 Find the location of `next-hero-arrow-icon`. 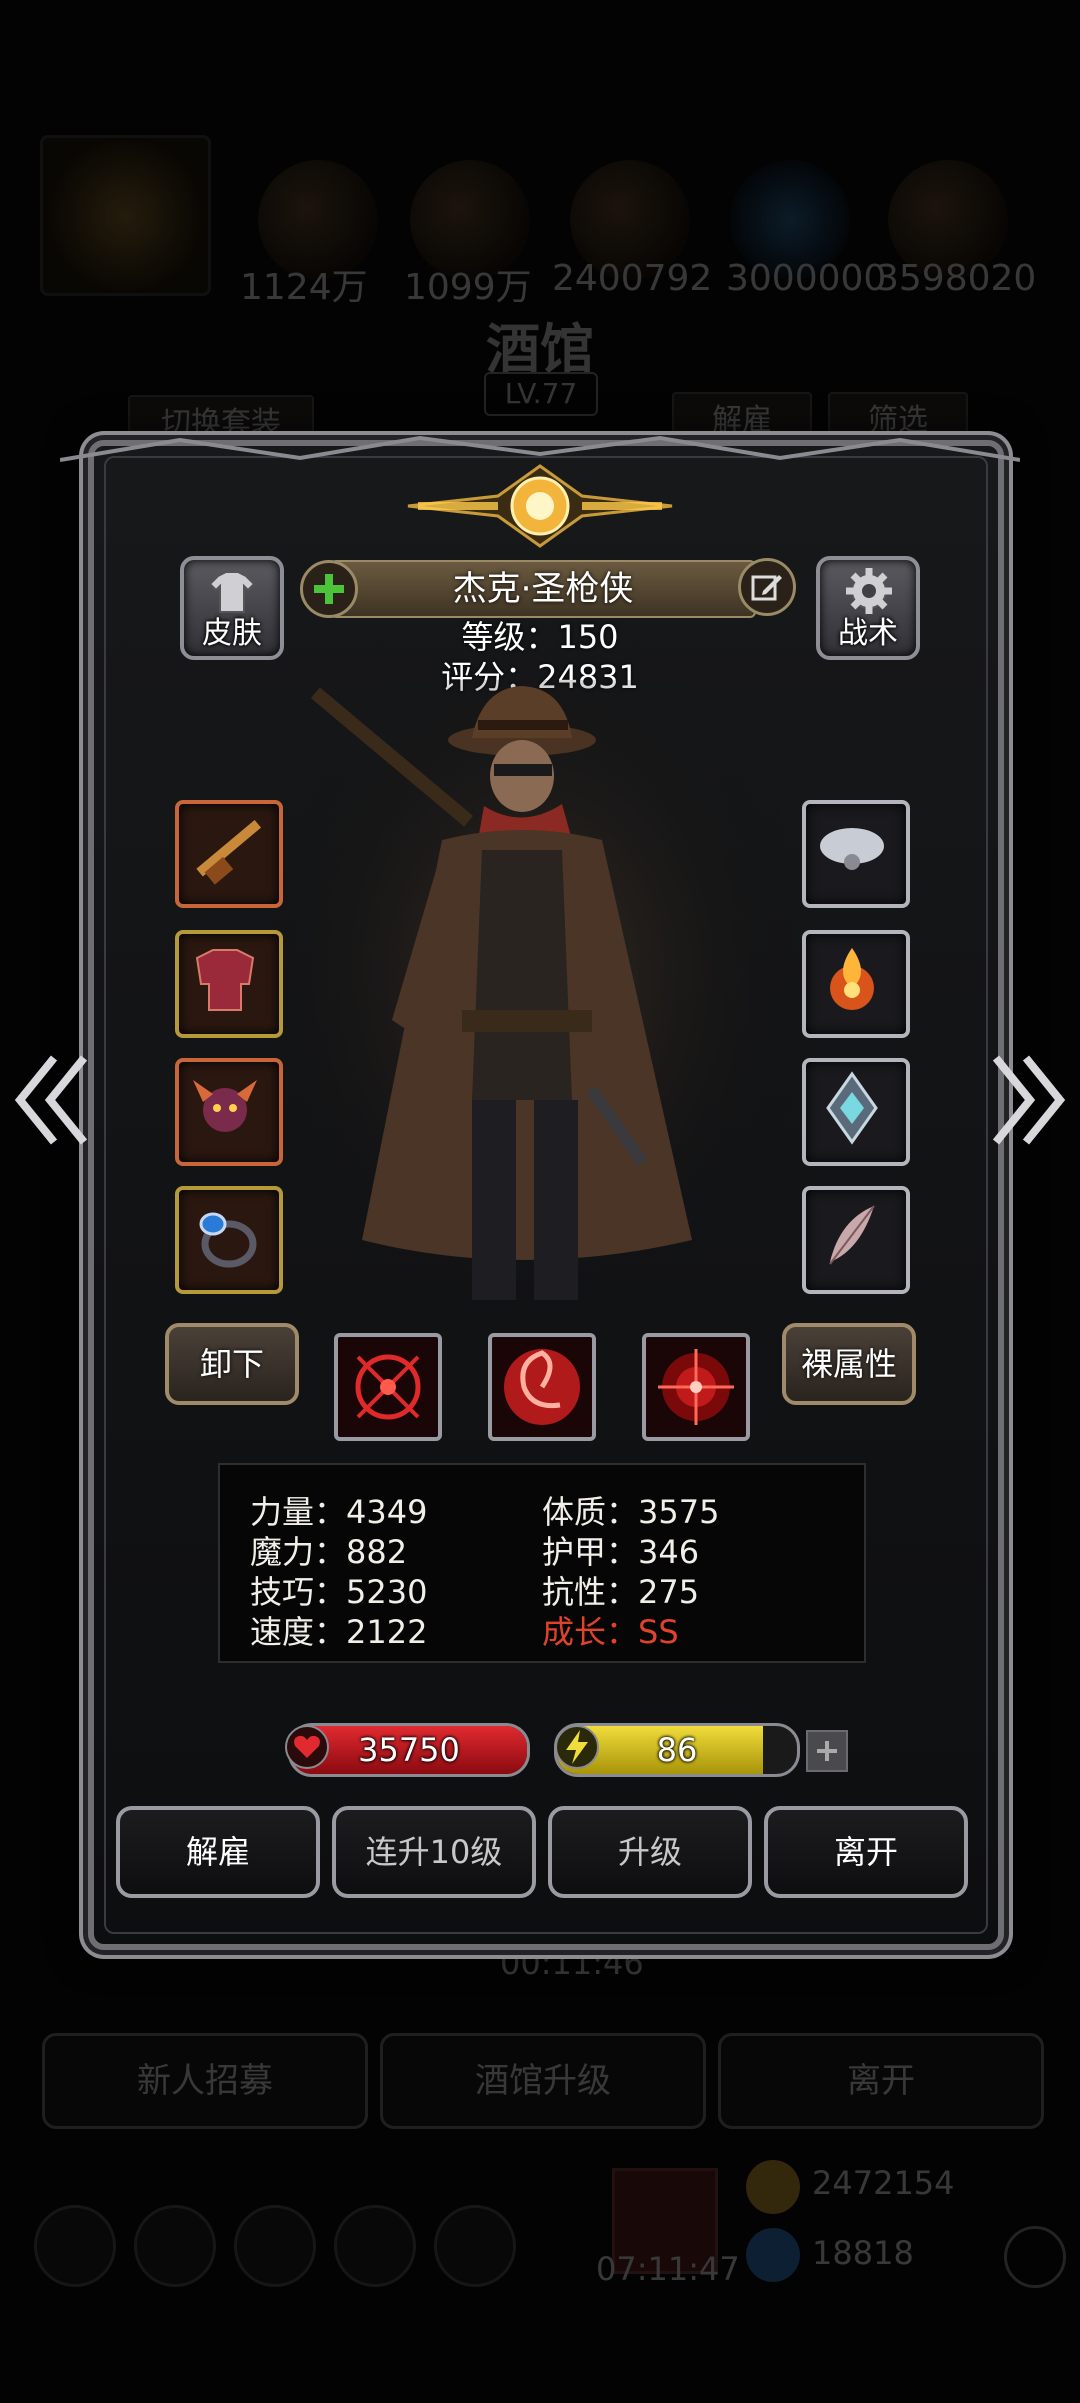

next-hero-arrow-icon is located at coordinates (1028, 1100).